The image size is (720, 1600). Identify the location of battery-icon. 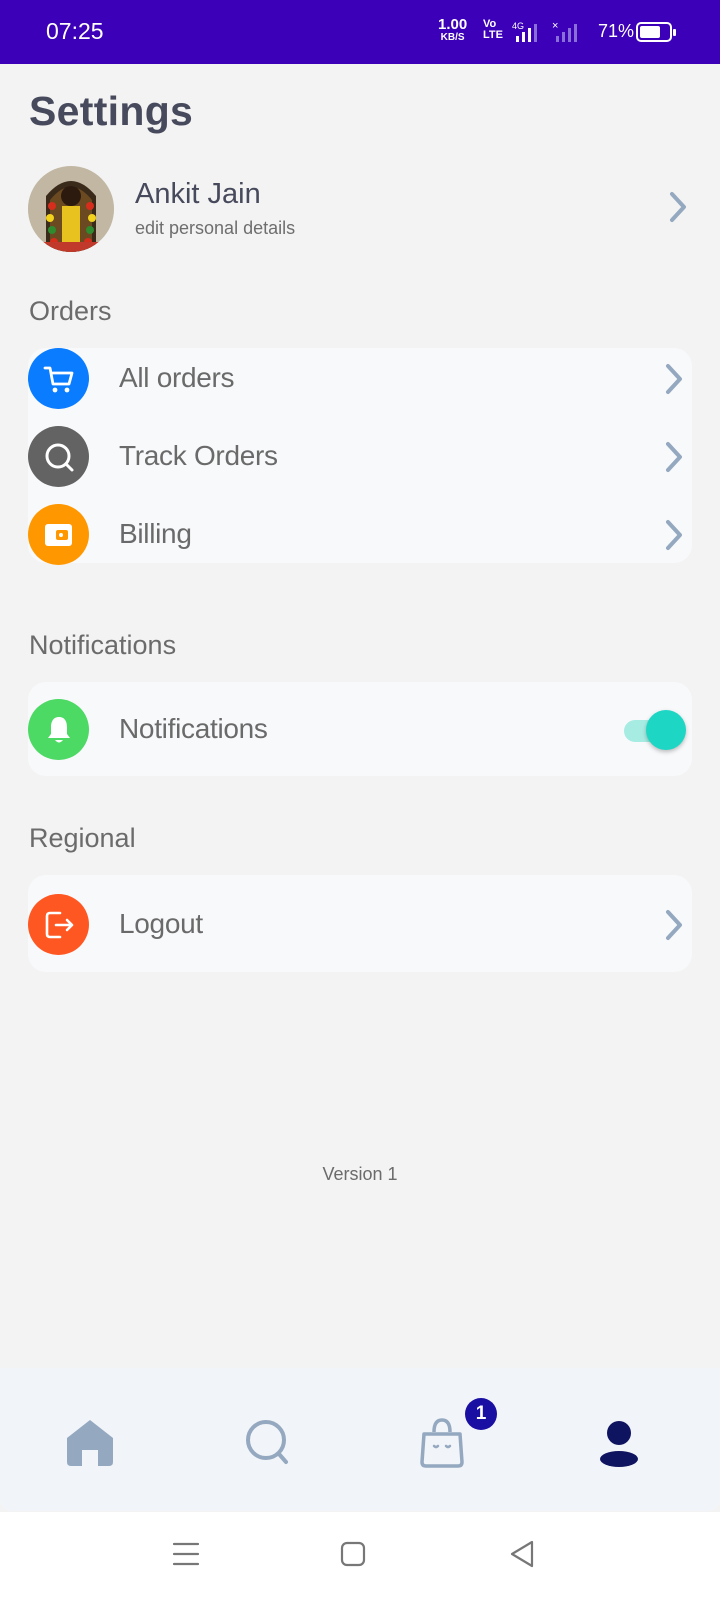
(656, 32).